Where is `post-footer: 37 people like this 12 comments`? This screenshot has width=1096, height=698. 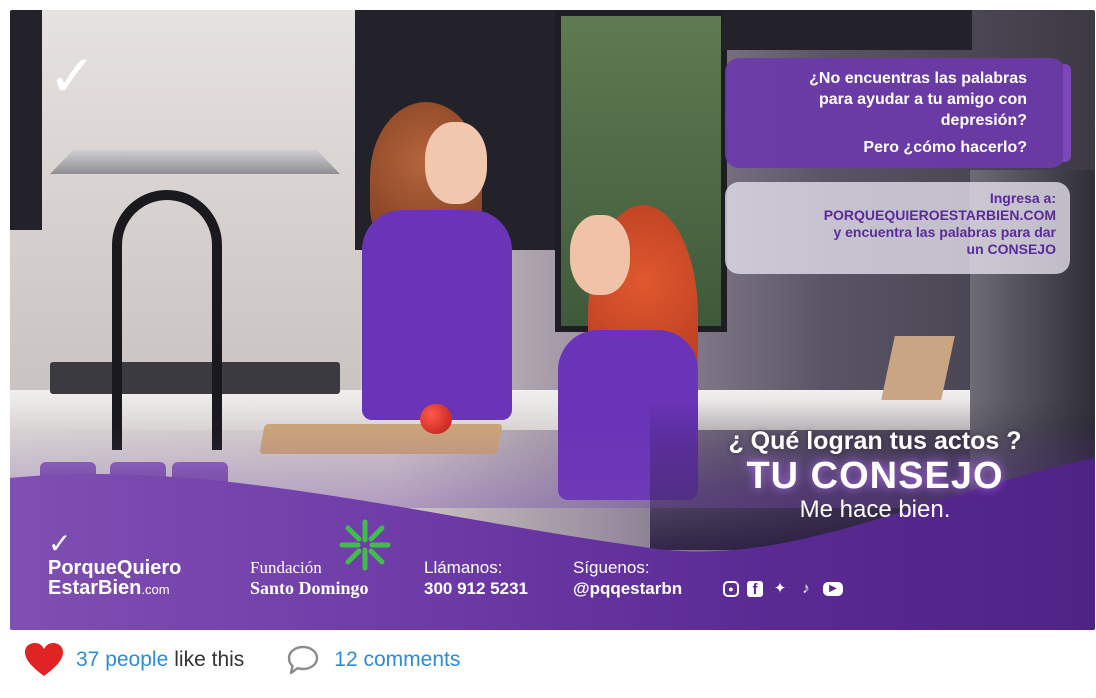
post-footer: 37 people like this 12 comments is located at coordinates (242, 660).